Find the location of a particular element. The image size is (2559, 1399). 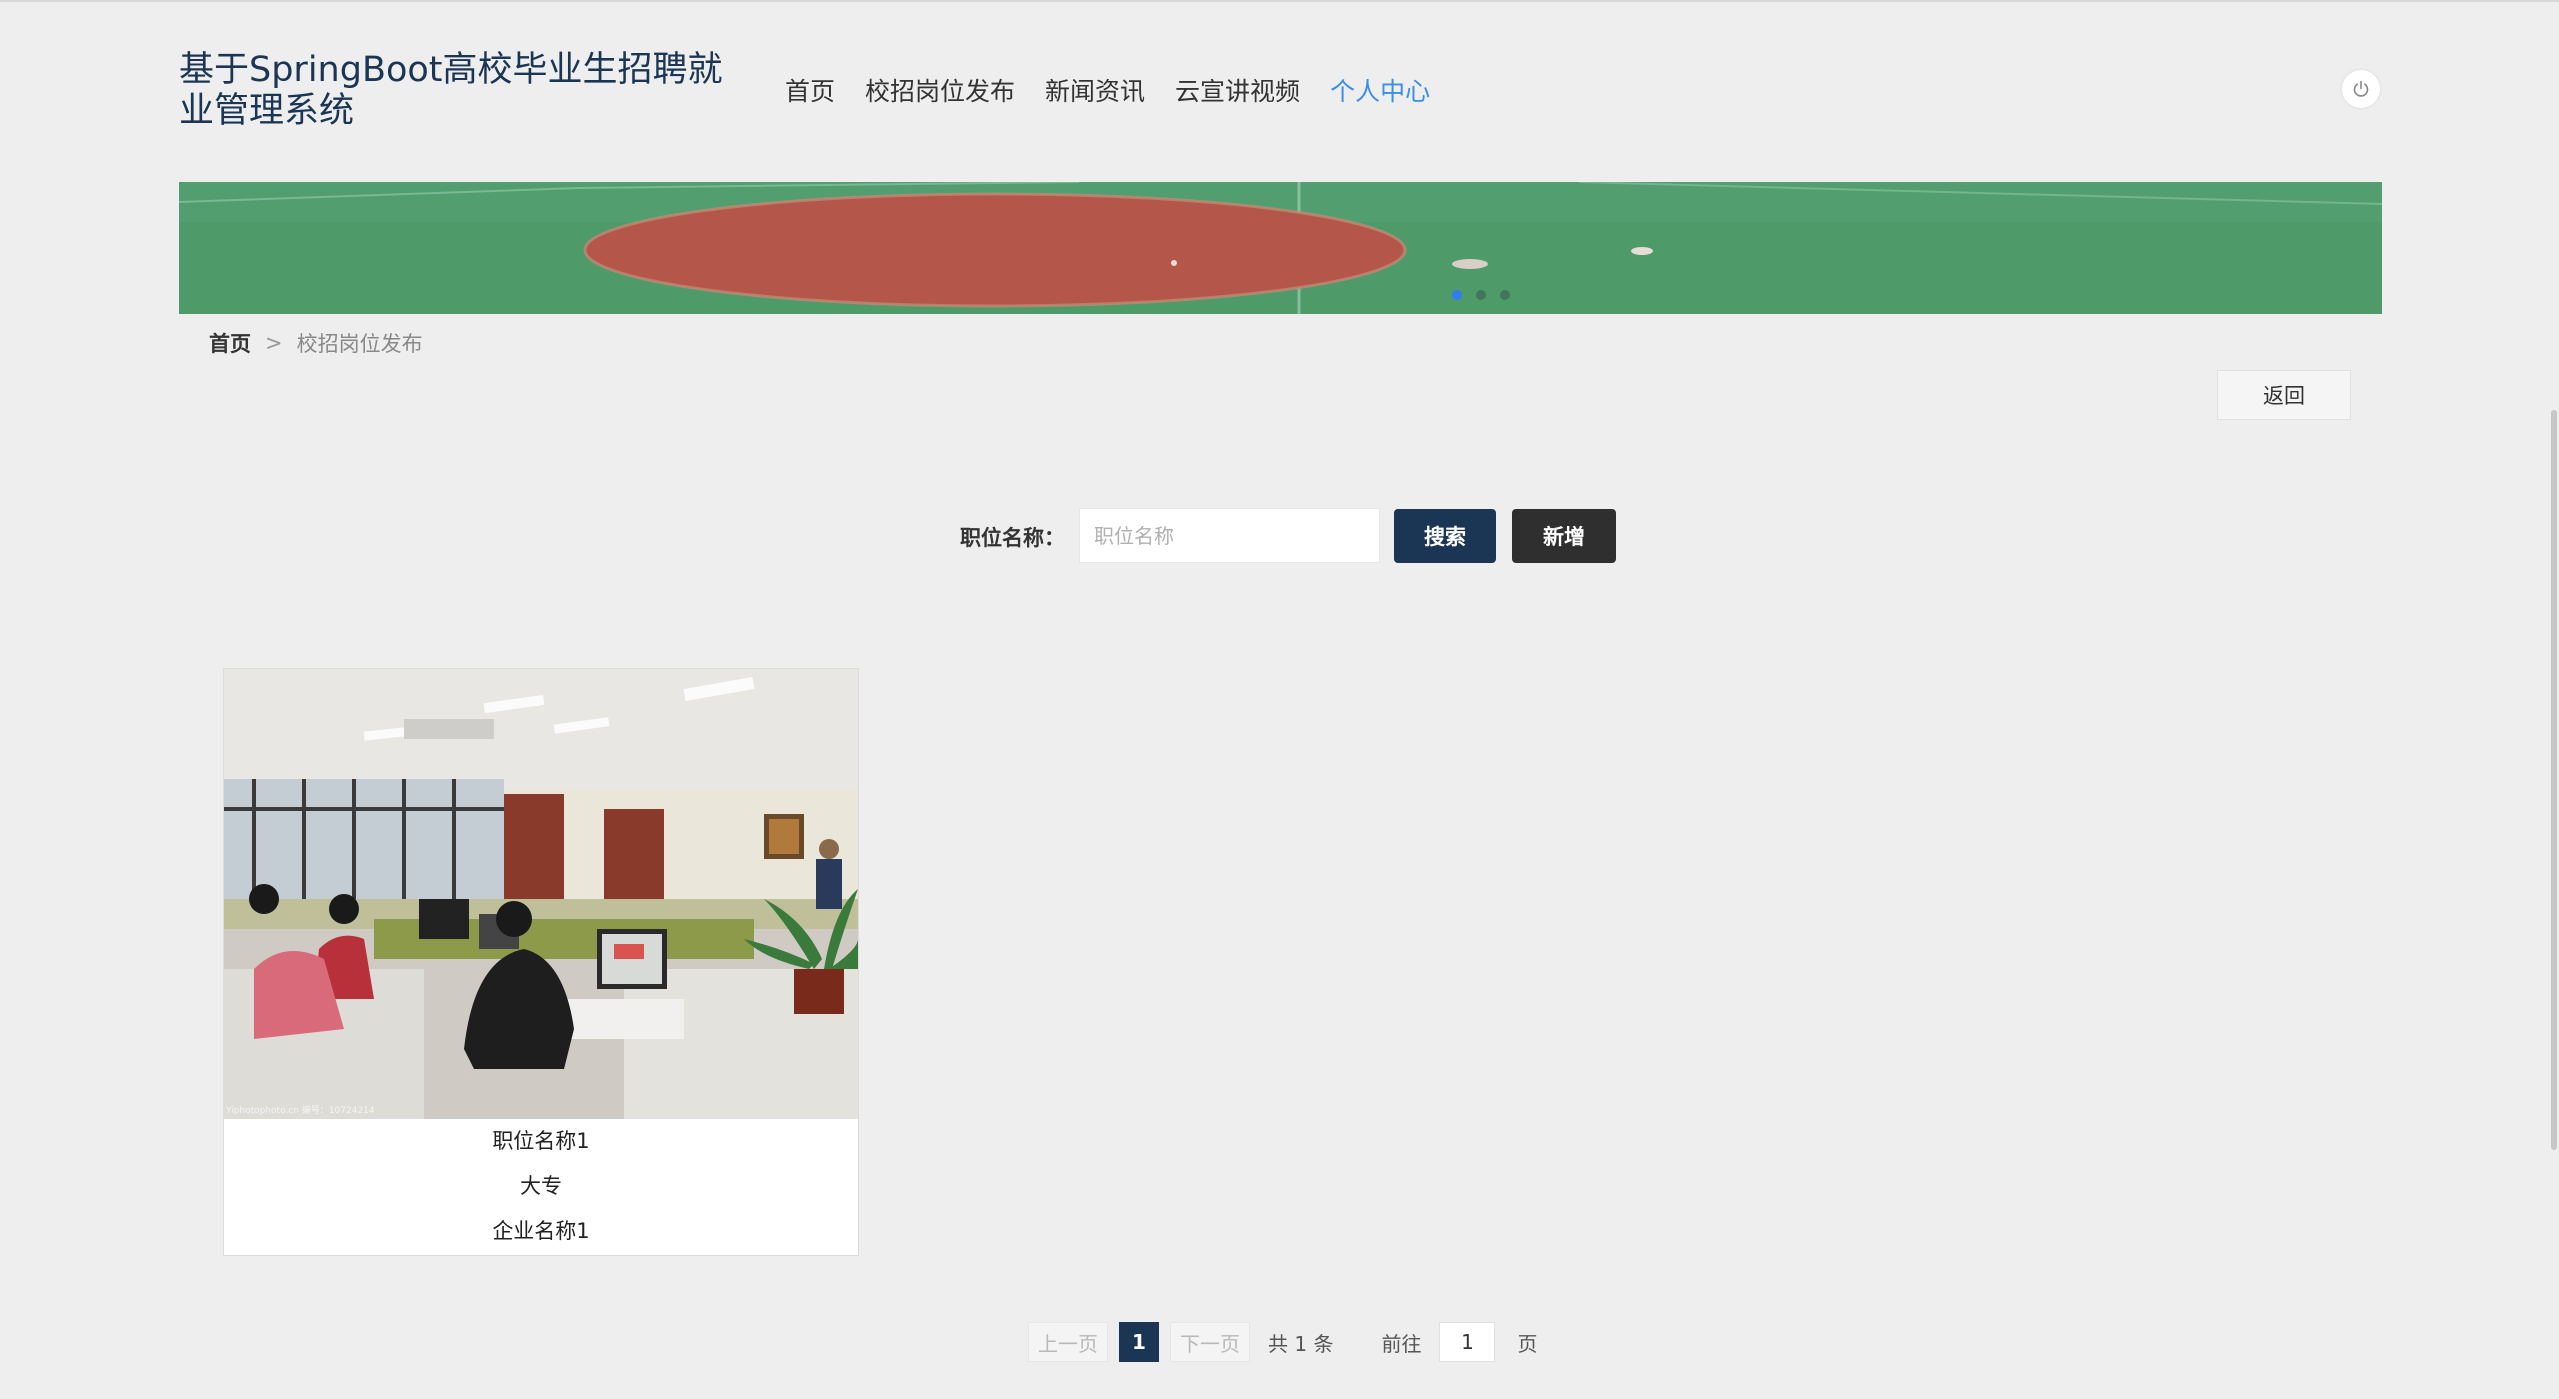

search-label: 职位名称： is located at coordinates (1012, 538).